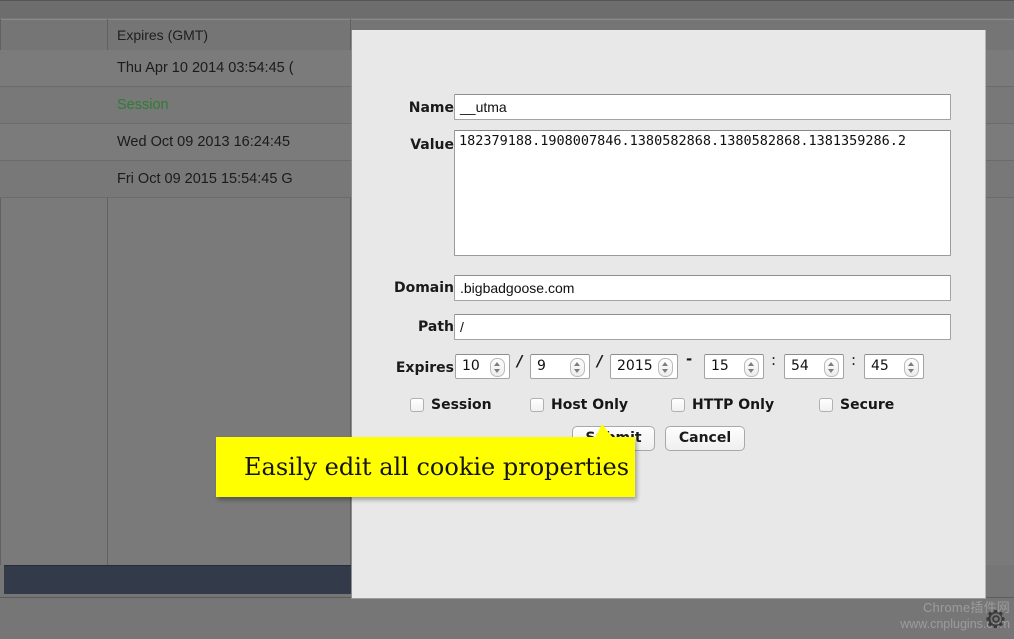 The width and height of the screenshot is (1014, 639). I want to click on expires-hour-stepper: 15, so click(734, 366).